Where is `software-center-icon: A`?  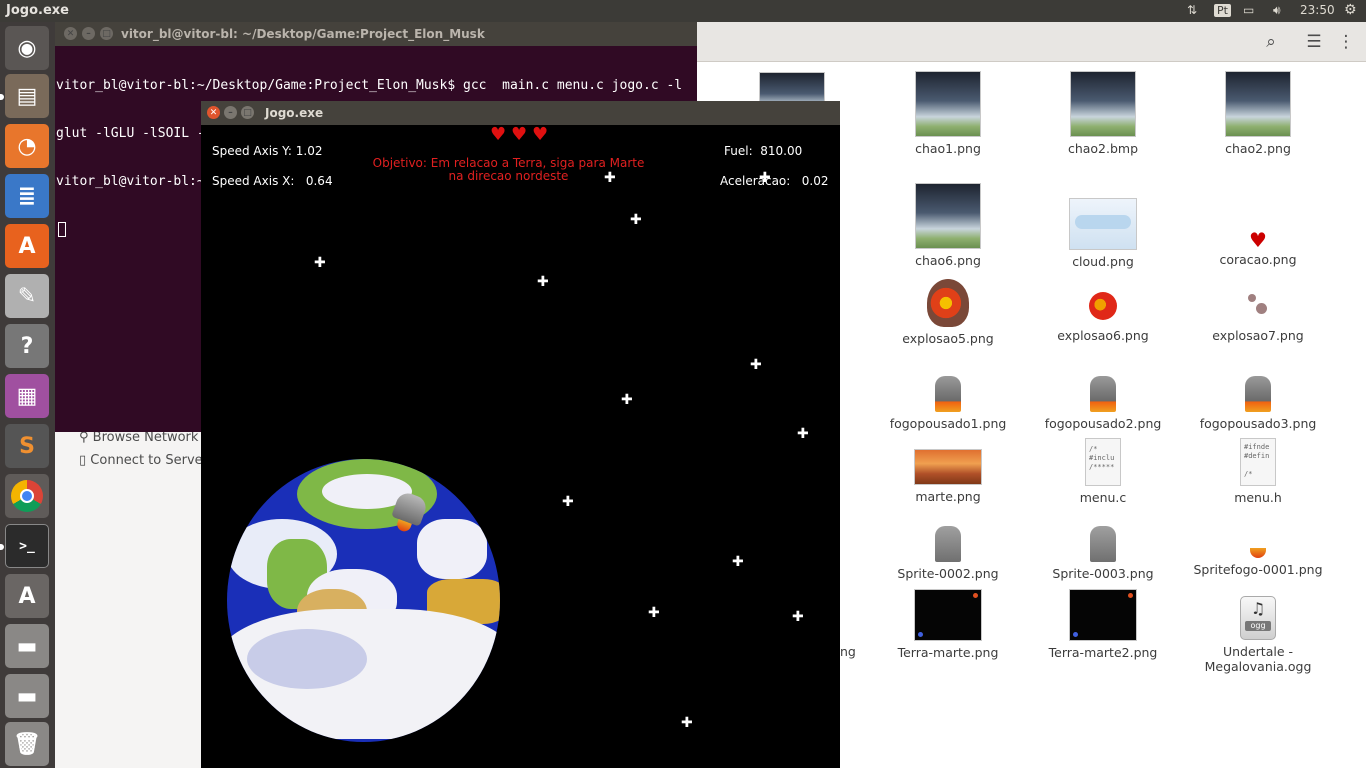
software-center-icon: A is located at coordinates (27, 246).